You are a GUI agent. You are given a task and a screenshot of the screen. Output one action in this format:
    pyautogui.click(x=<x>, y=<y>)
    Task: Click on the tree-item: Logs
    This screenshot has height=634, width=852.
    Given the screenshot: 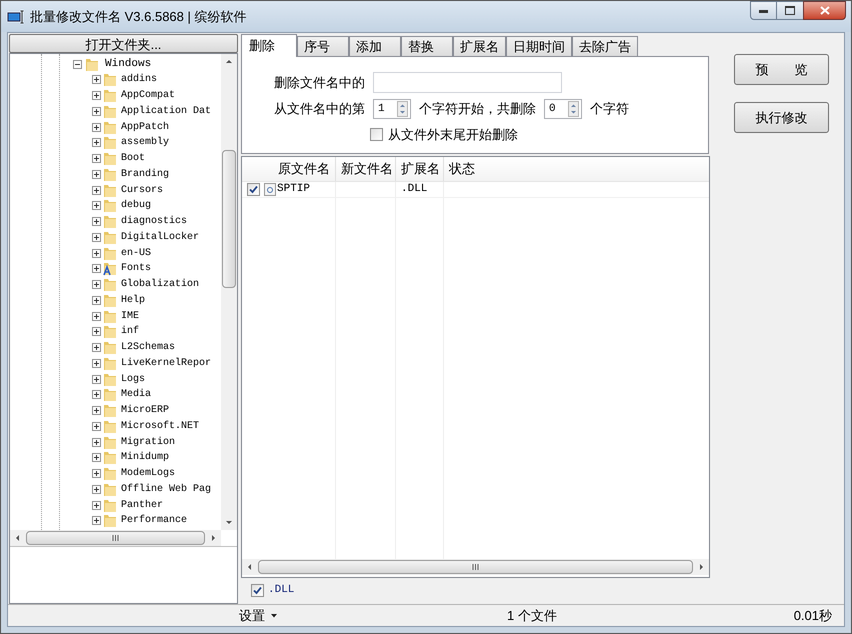 What is the action you would take?
    pyautogui.click(x=132, y=379)
    